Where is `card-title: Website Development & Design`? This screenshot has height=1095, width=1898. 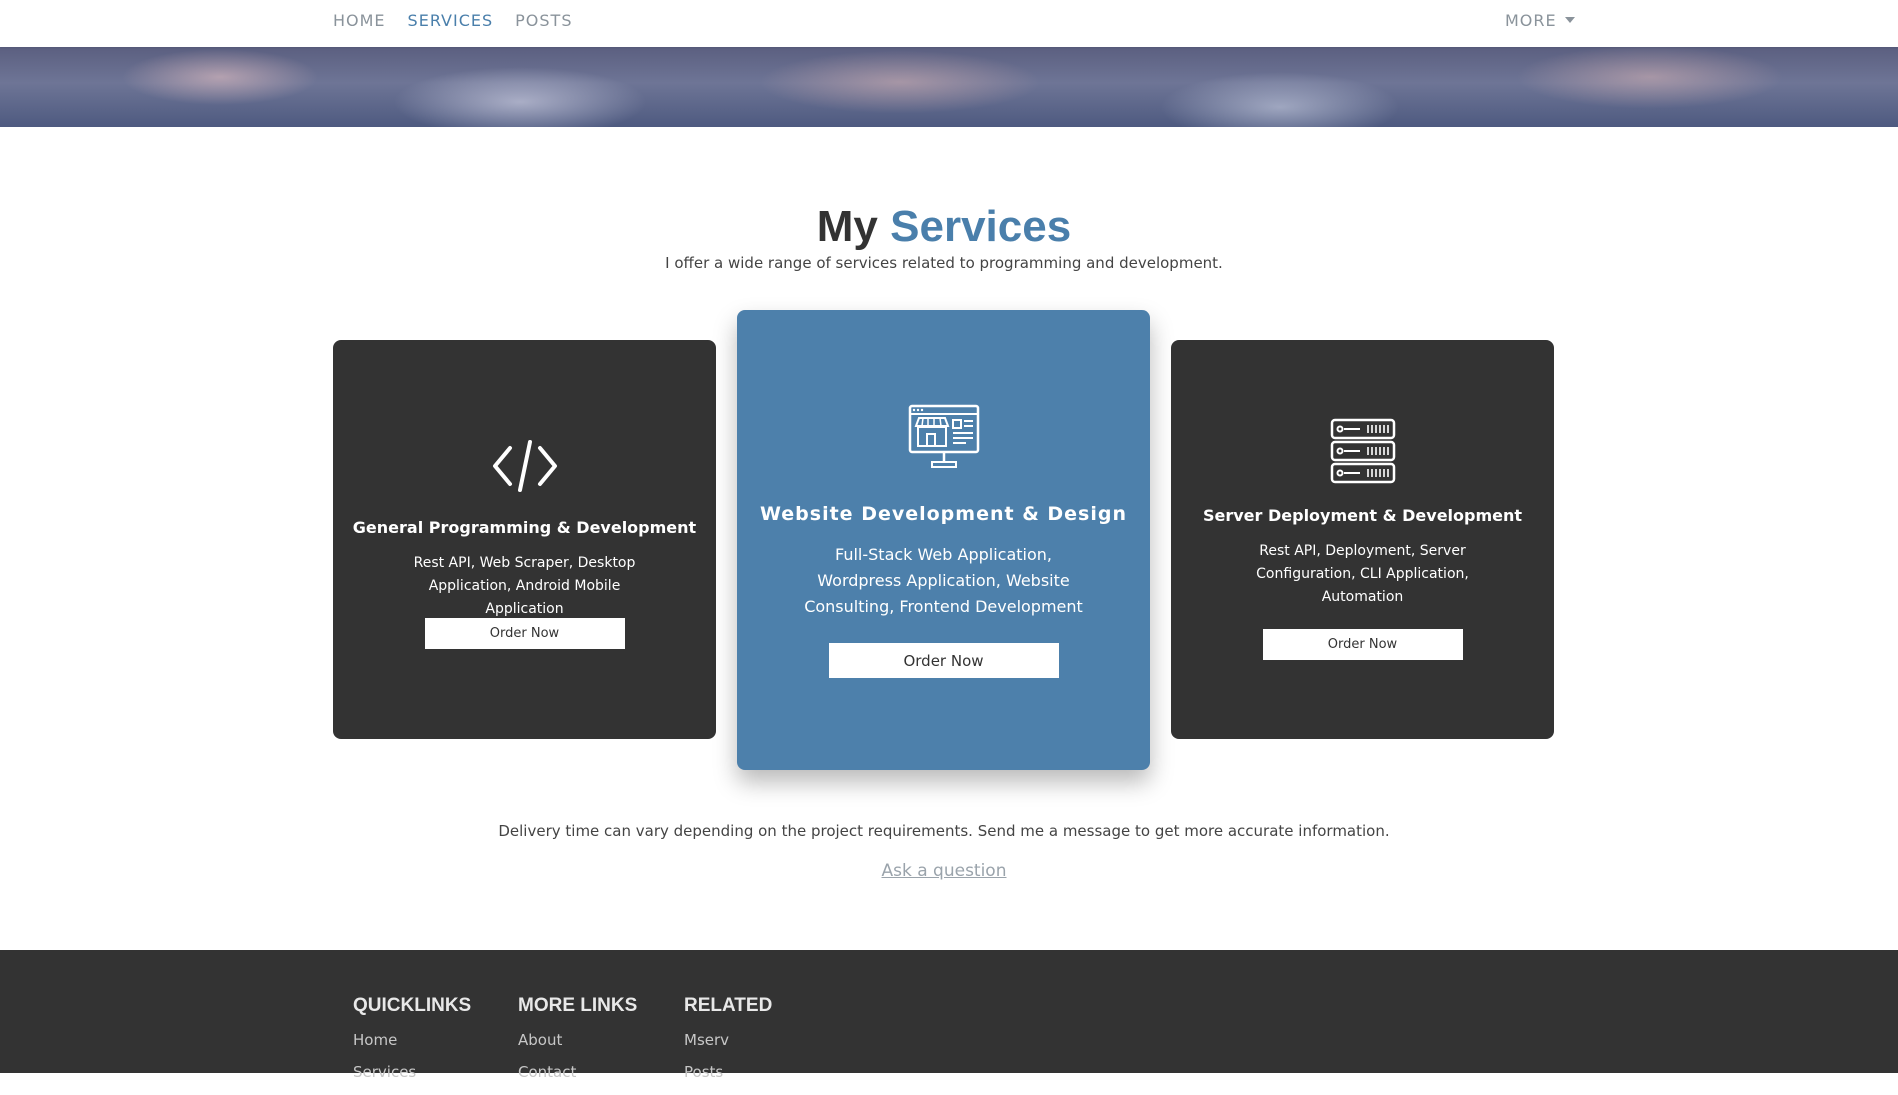 card-title: Website Development & Design is located at coordinates (943, 514).